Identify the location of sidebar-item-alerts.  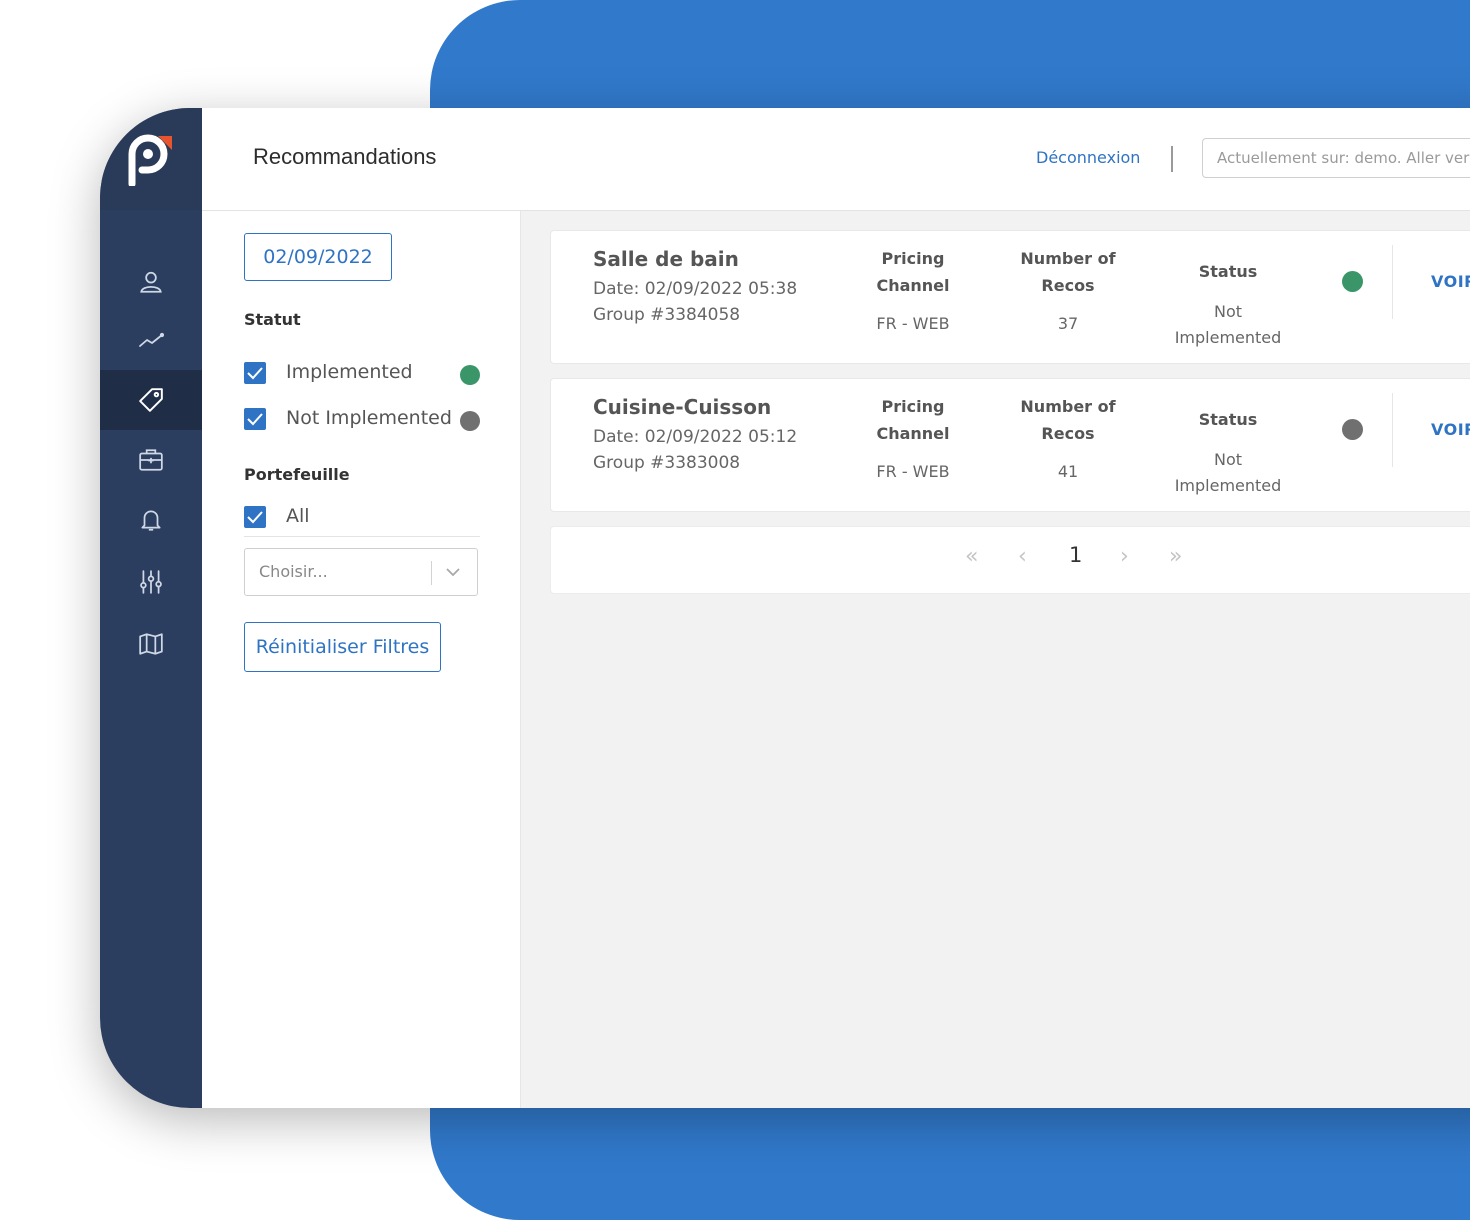
(151, 520).